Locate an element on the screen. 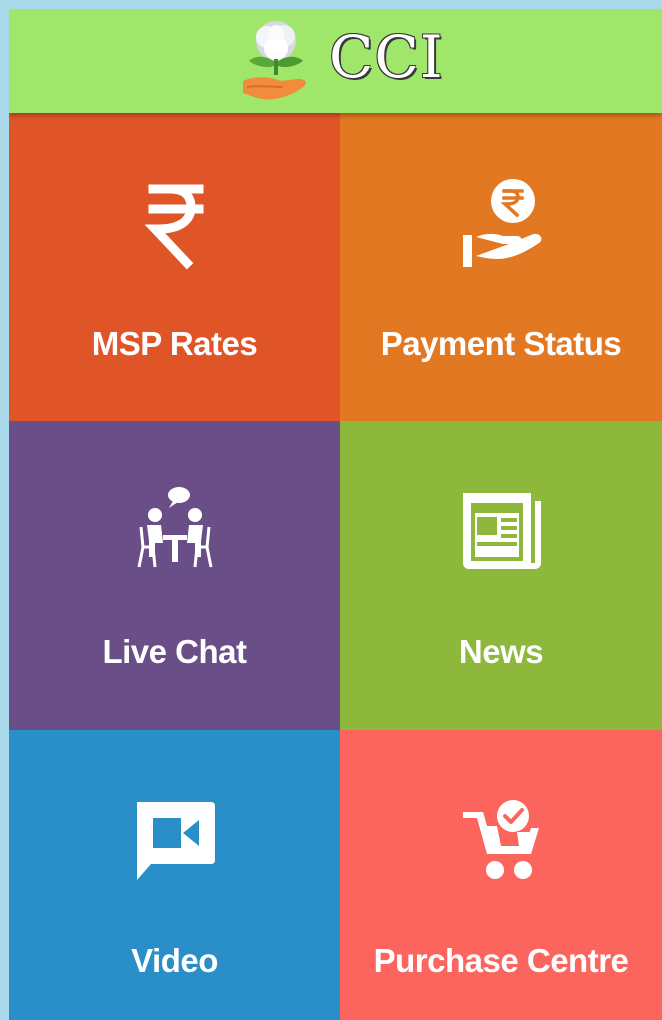 The image size is (662, 1020). video-chat-icon is located at coordinates (175, 841).